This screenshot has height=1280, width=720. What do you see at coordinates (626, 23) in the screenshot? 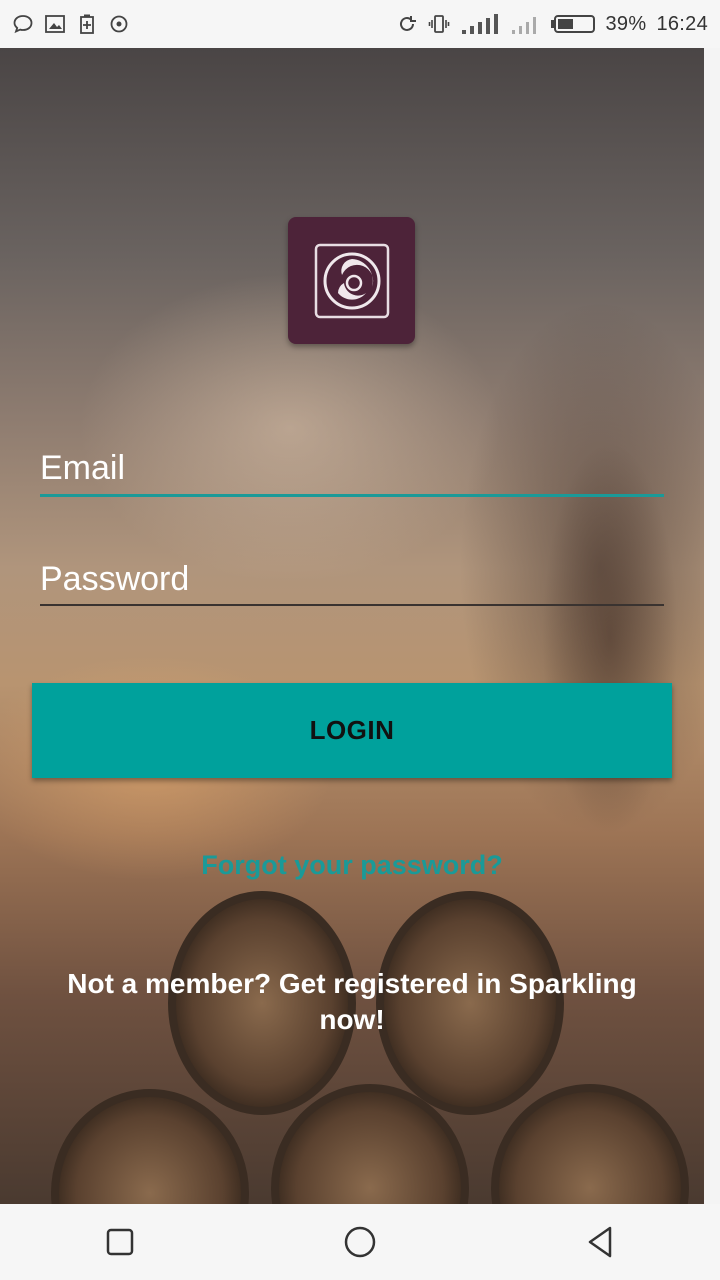
I see `battery-percent: 39%` at bounding box center [626, 23].